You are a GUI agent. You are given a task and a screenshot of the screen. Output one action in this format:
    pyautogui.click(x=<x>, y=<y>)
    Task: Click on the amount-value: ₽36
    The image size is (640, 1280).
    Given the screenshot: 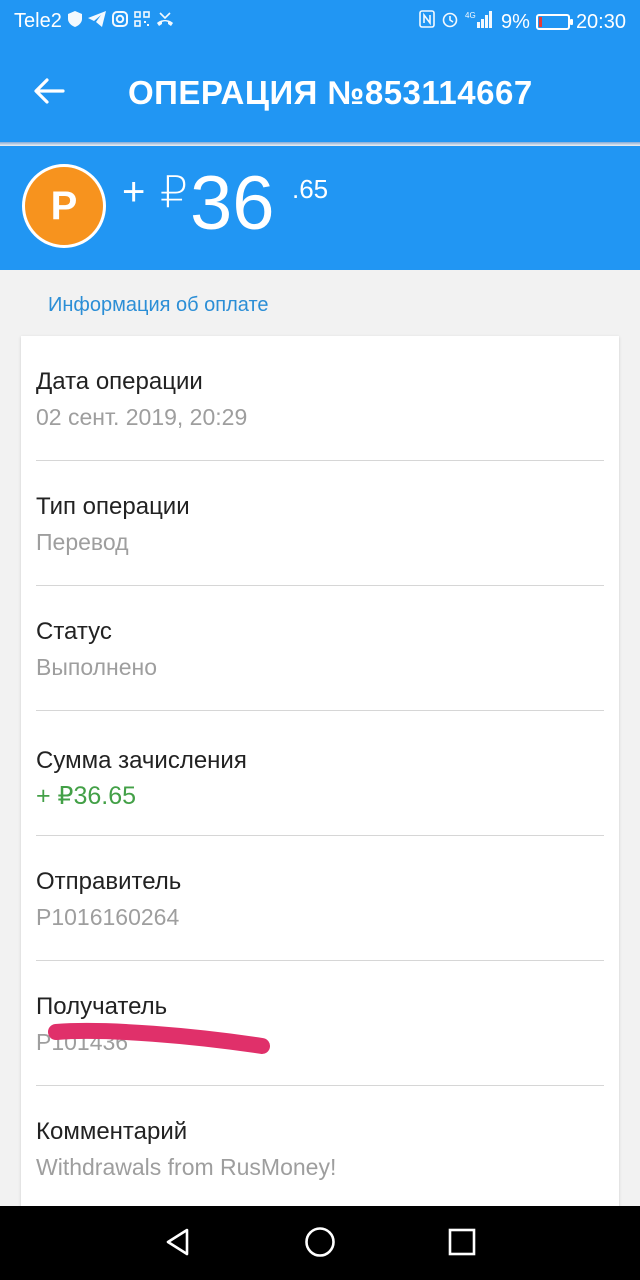 What is the action you would take?
    pyautogui.click(x=217, y=204)
    